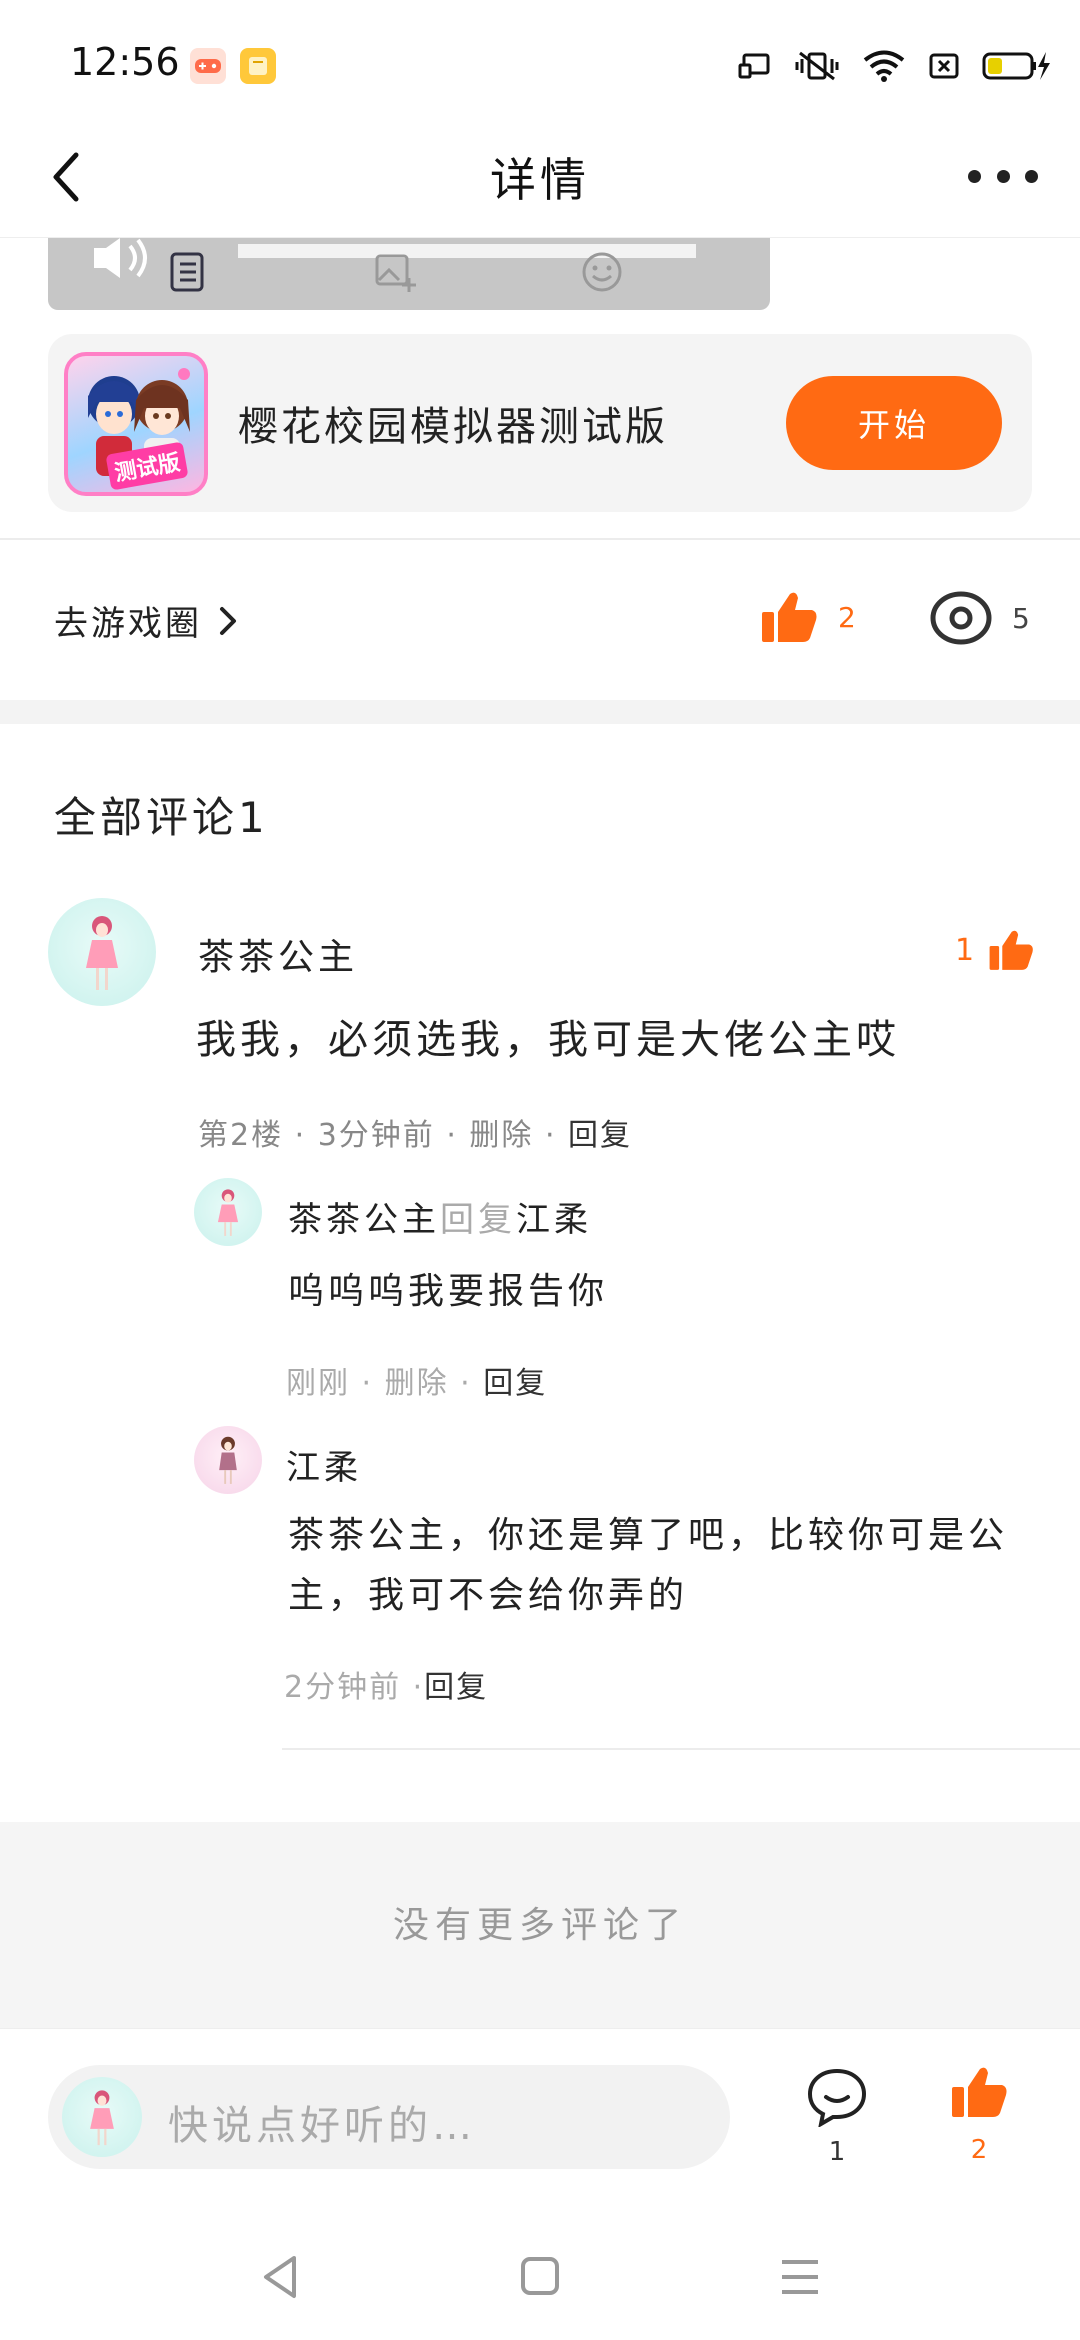  Describe the element at coordinates (754, 66) in the screenshot. I see `screen-cast-icon` at that location.